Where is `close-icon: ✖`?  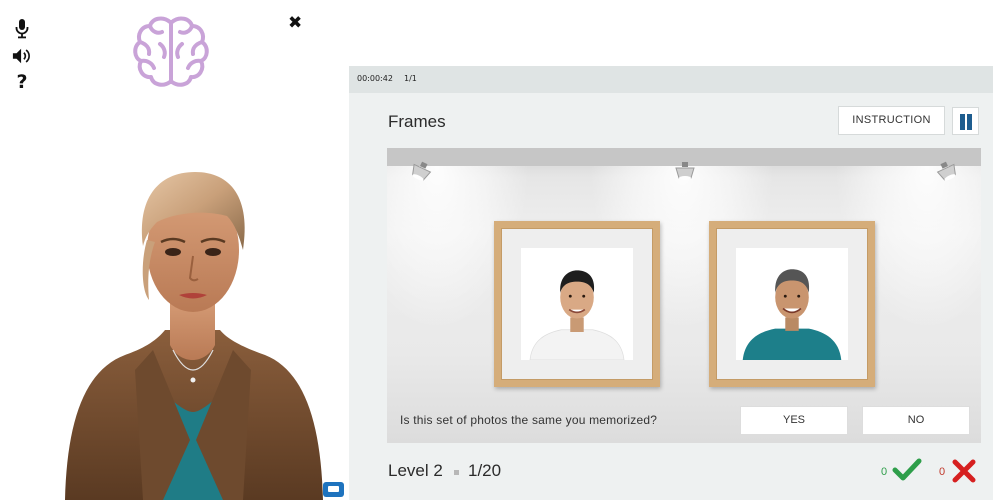
close-icon: ✖ is located at coordinates (295, 23).